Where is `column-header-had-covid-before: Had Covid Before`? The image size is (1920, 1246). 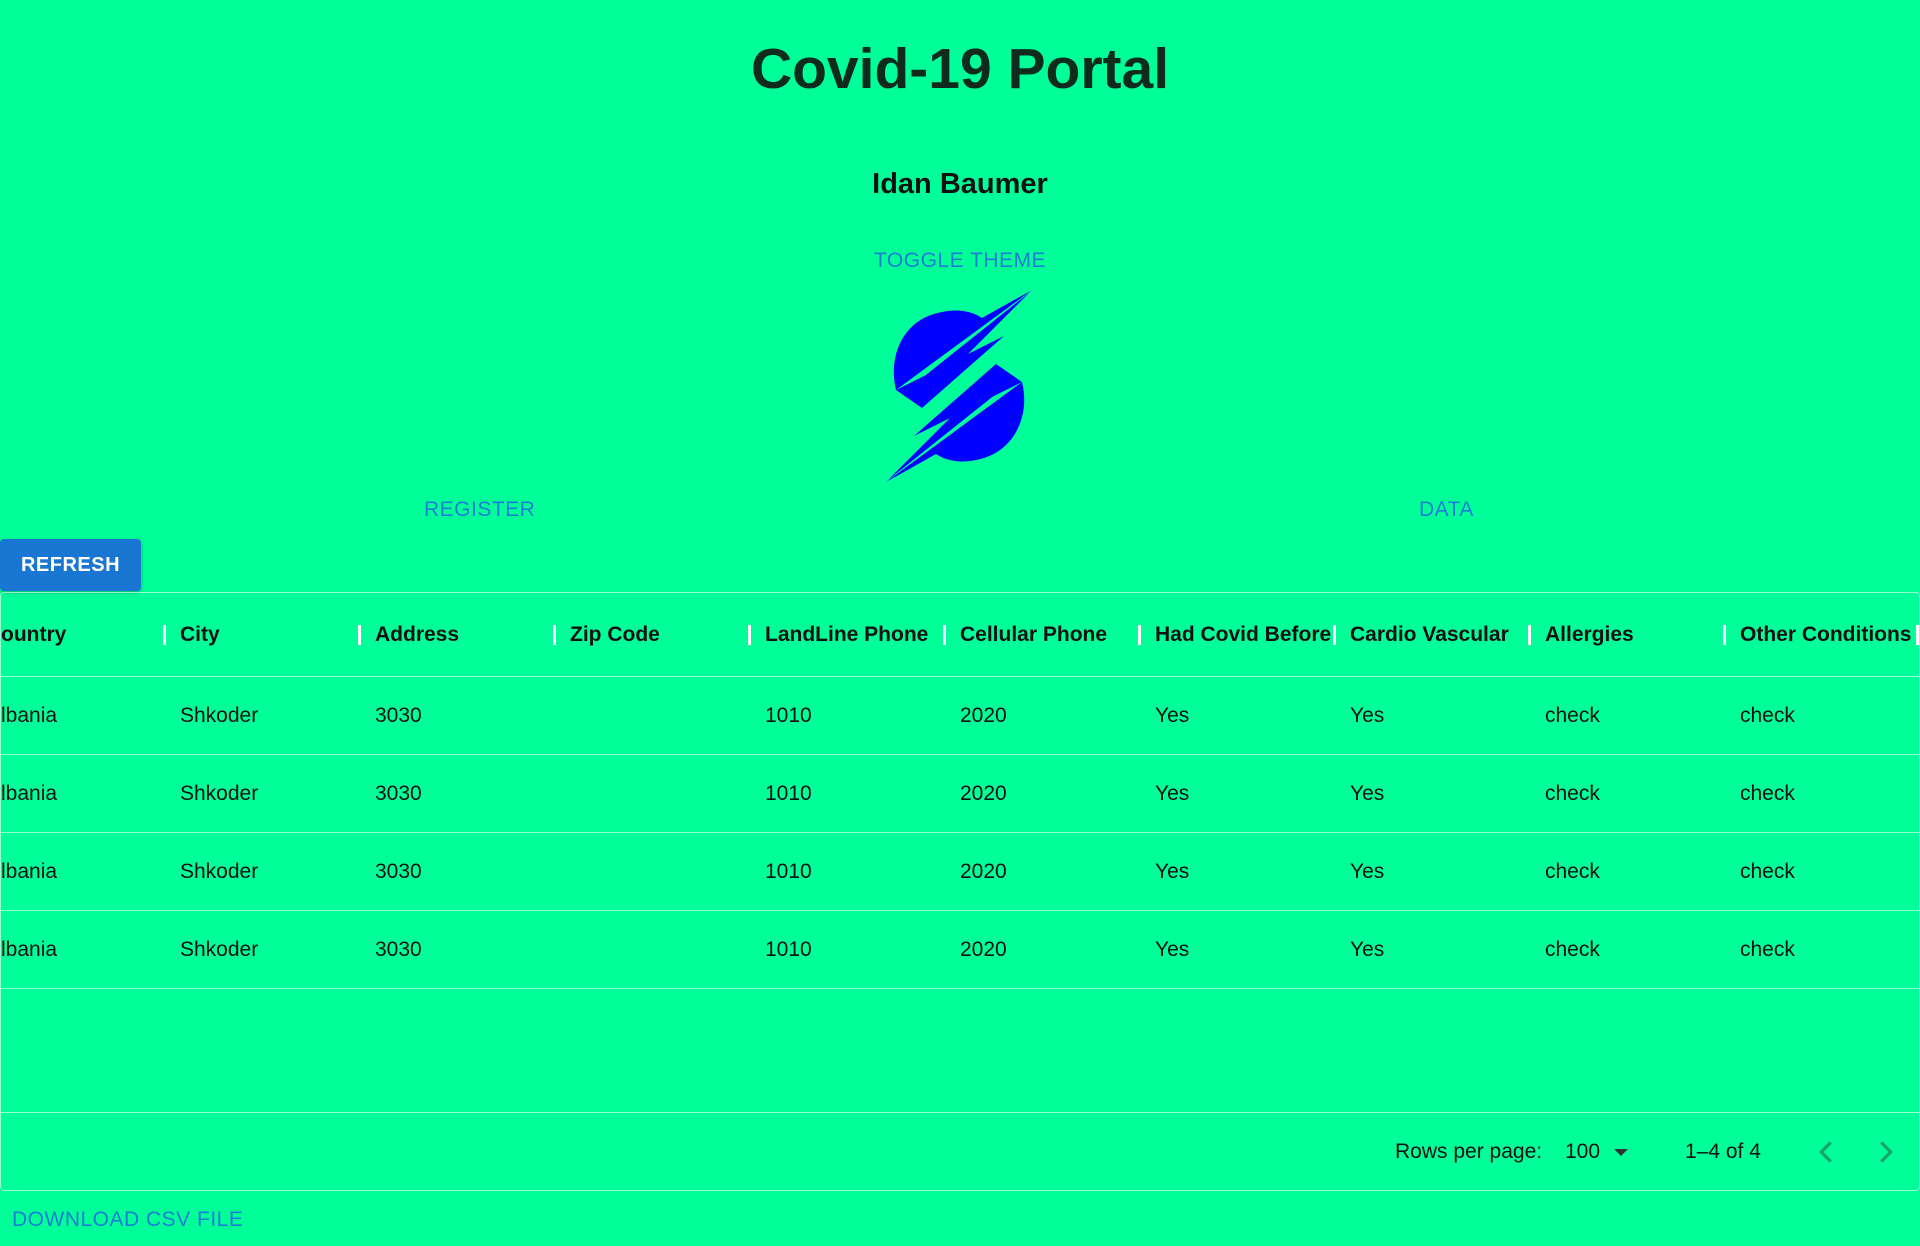
column-header-had-covid-before: Had Covid Before is located at coordinates (1243, 634).